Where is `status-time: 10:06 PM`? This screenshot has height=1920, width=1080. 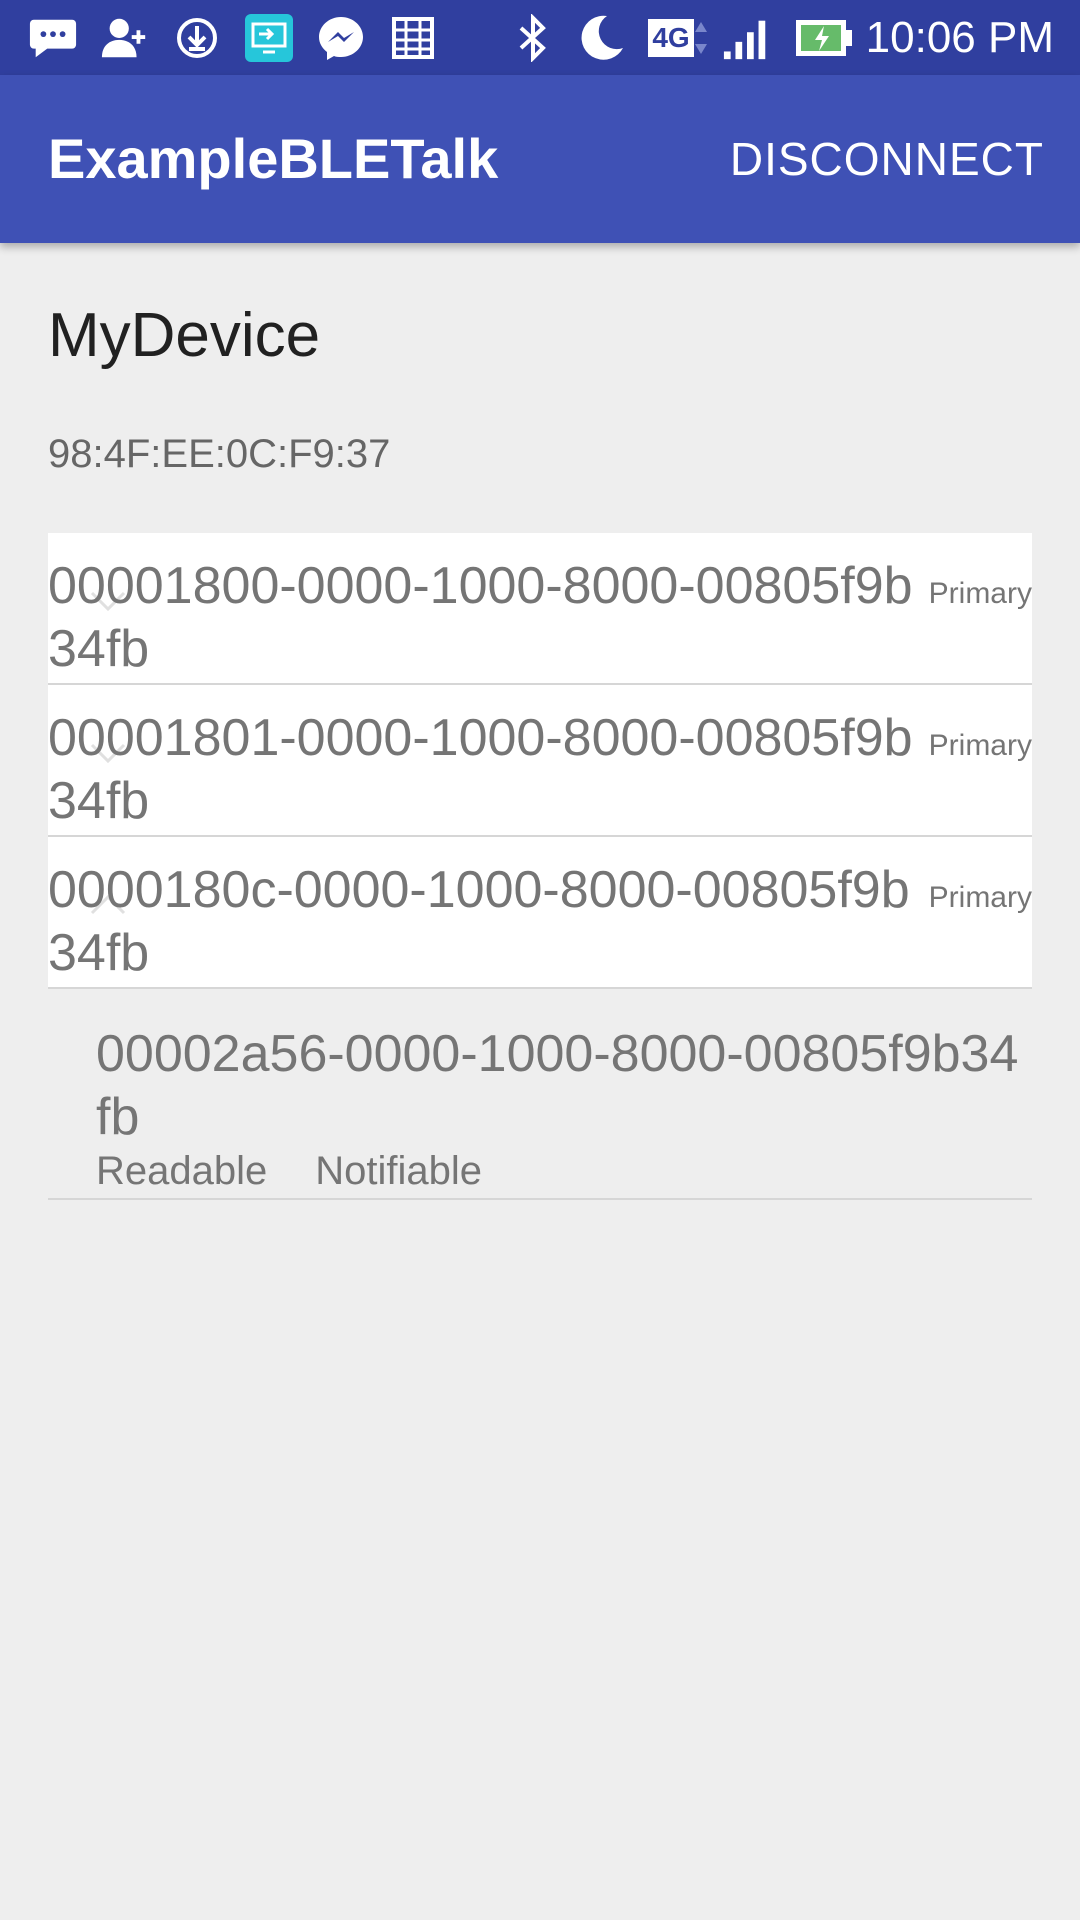 status-time: 10:06 PM is located at coordinates (959, 37).